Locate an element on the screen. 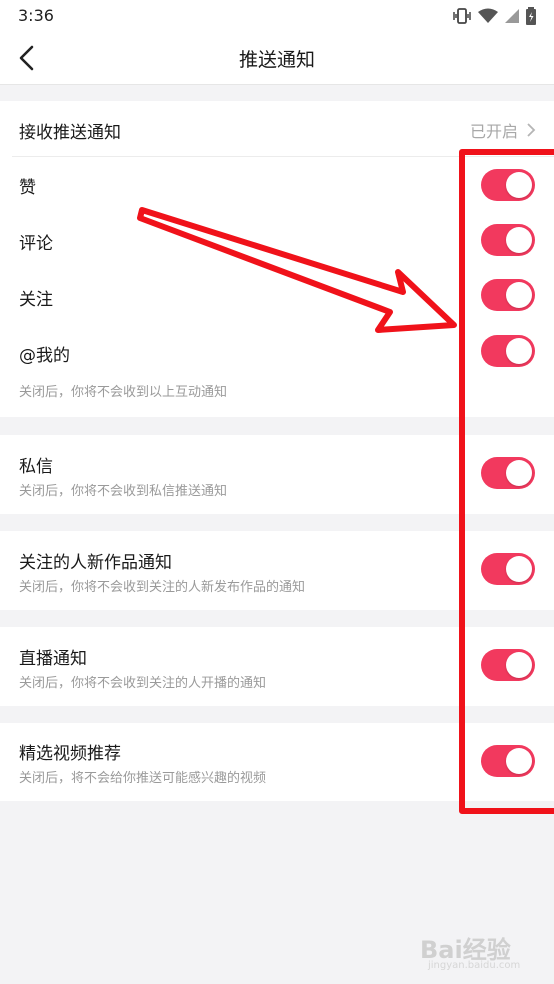 The image size is (554, 984). toggle-row-dm: 私信 关闭后，你将不会收到私信推送通知 is located at coordinates (277, 474).